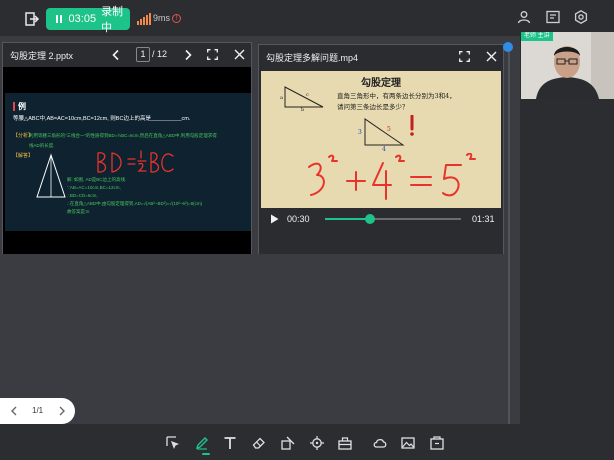 The image size is (614, 460). What do you see at coordinates (259, 443) in the screenshot?
I see `eraser-tool-icon` at bounding box center [259, 443].